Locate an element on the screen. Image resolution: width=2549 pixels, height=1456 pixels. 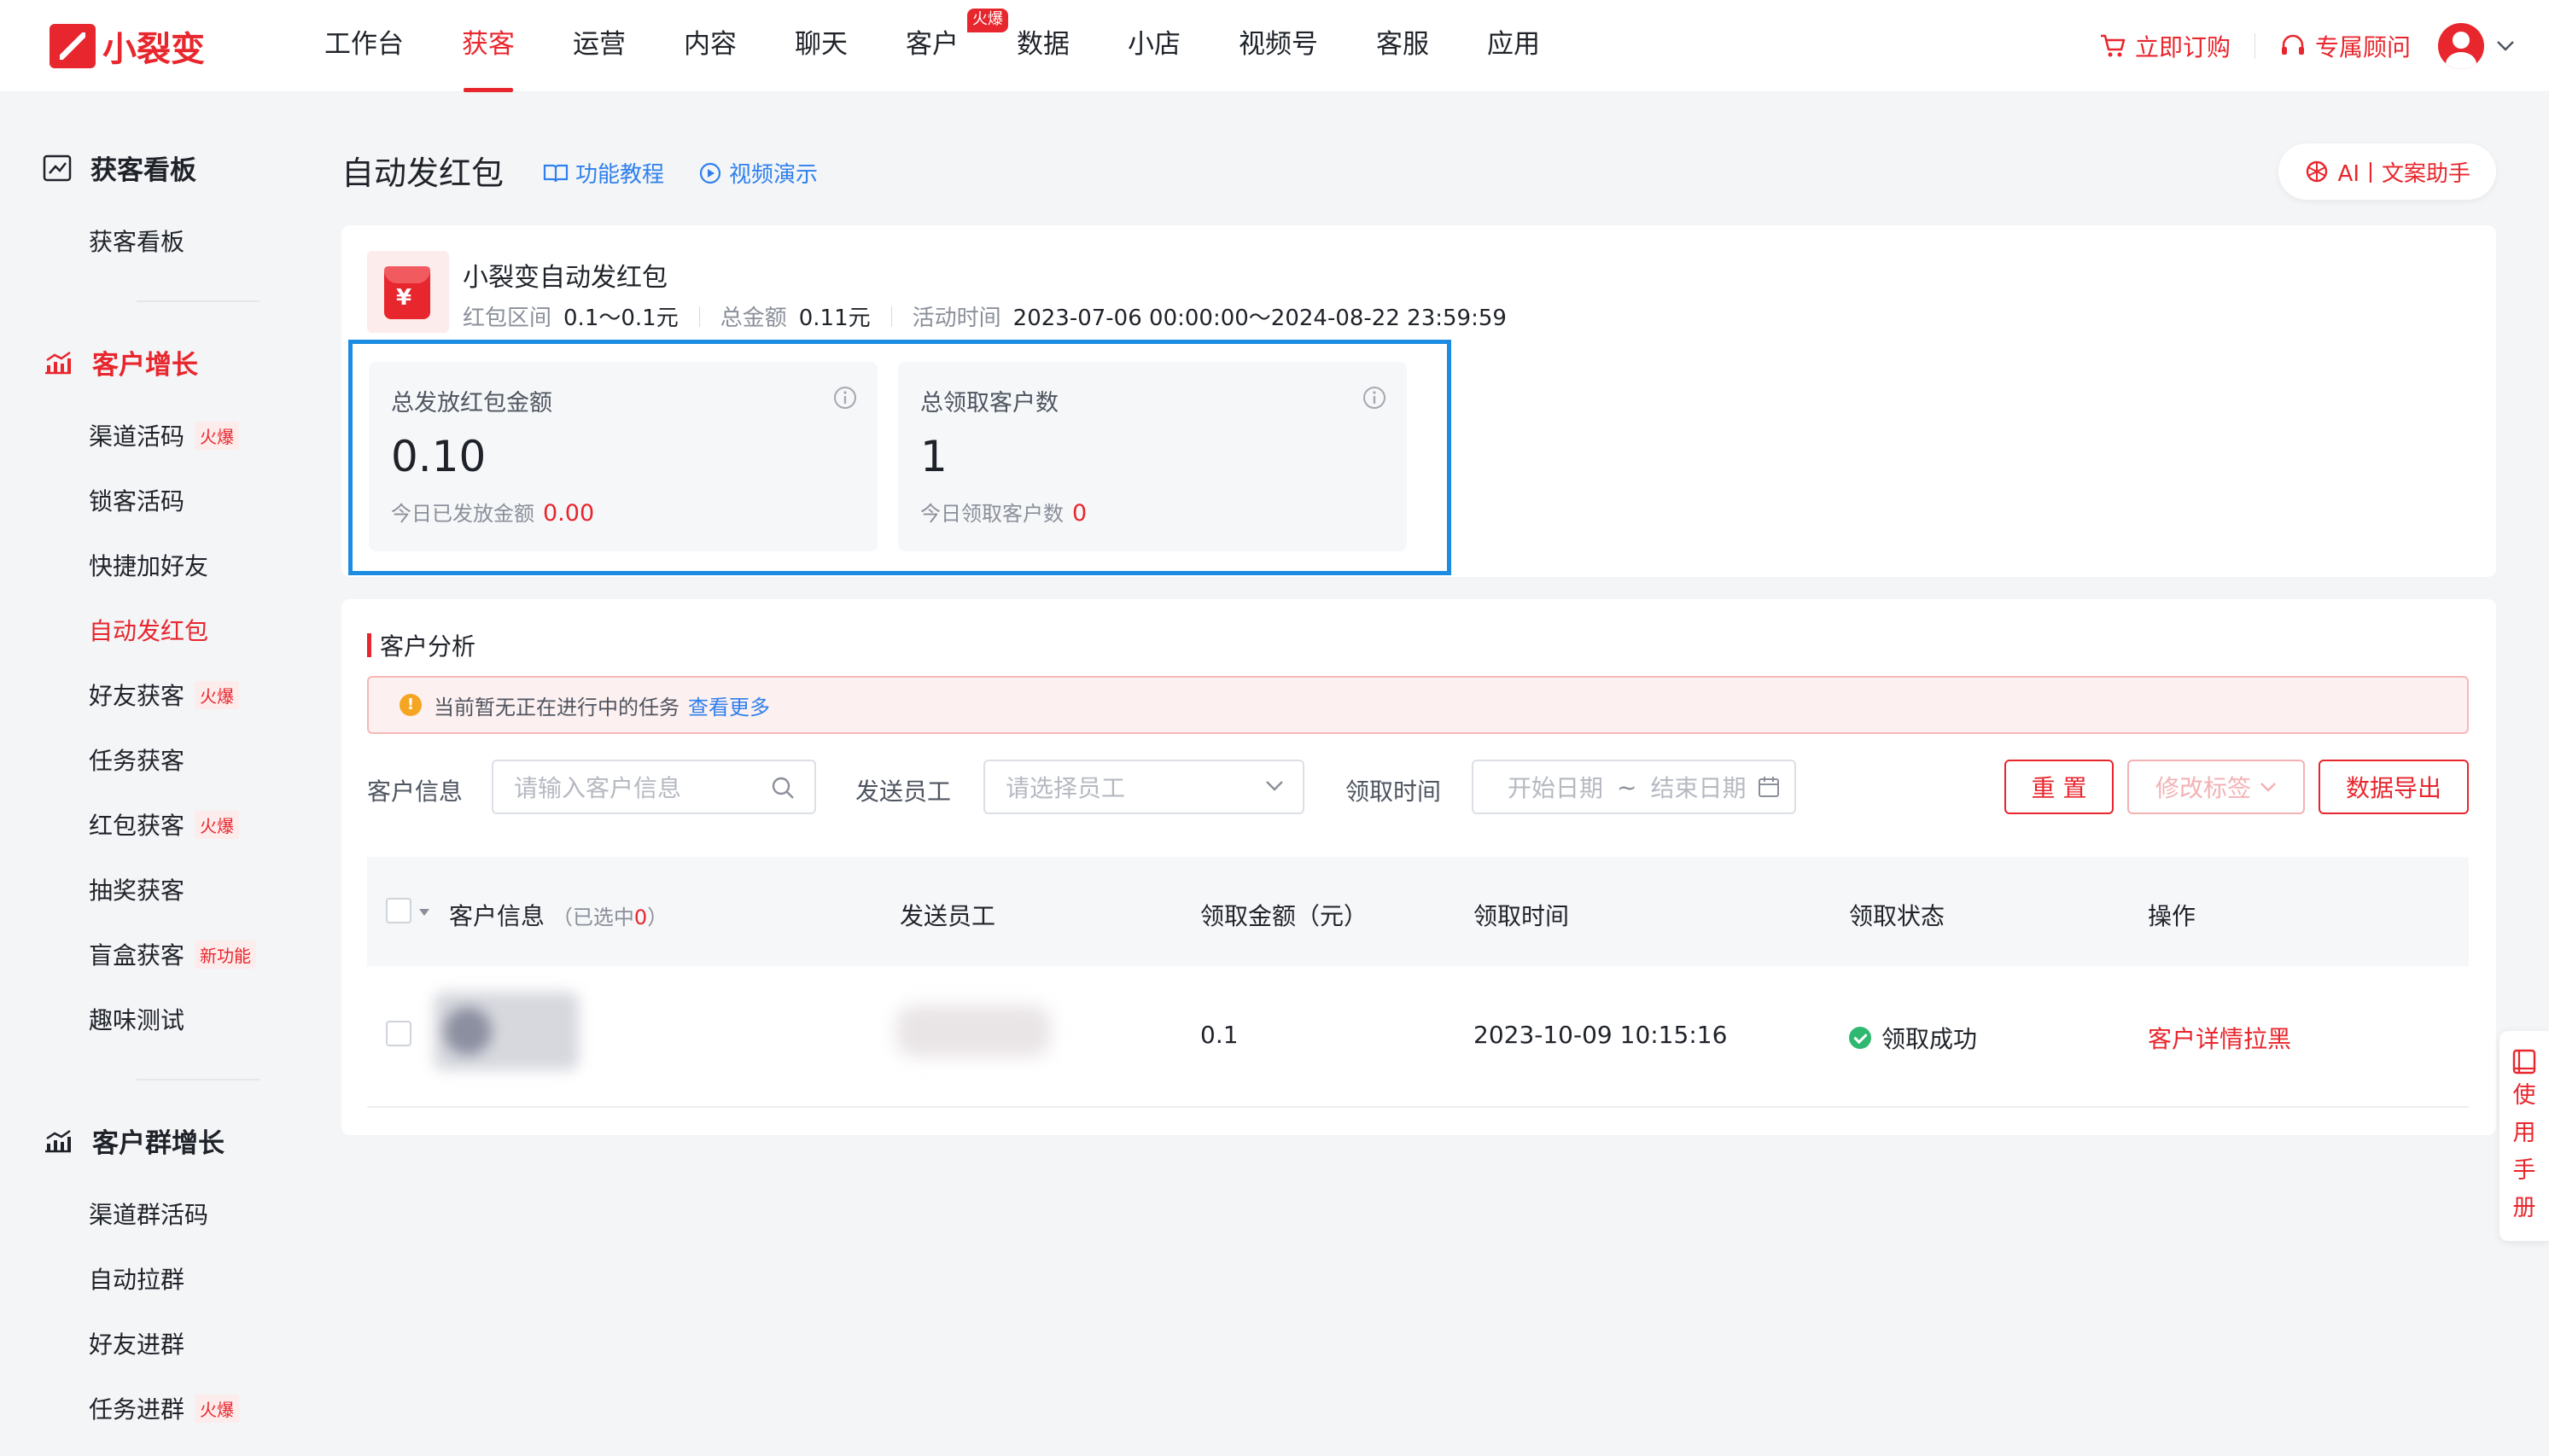
nav-channels: 视频号 is located at coordinates (1278, 46).